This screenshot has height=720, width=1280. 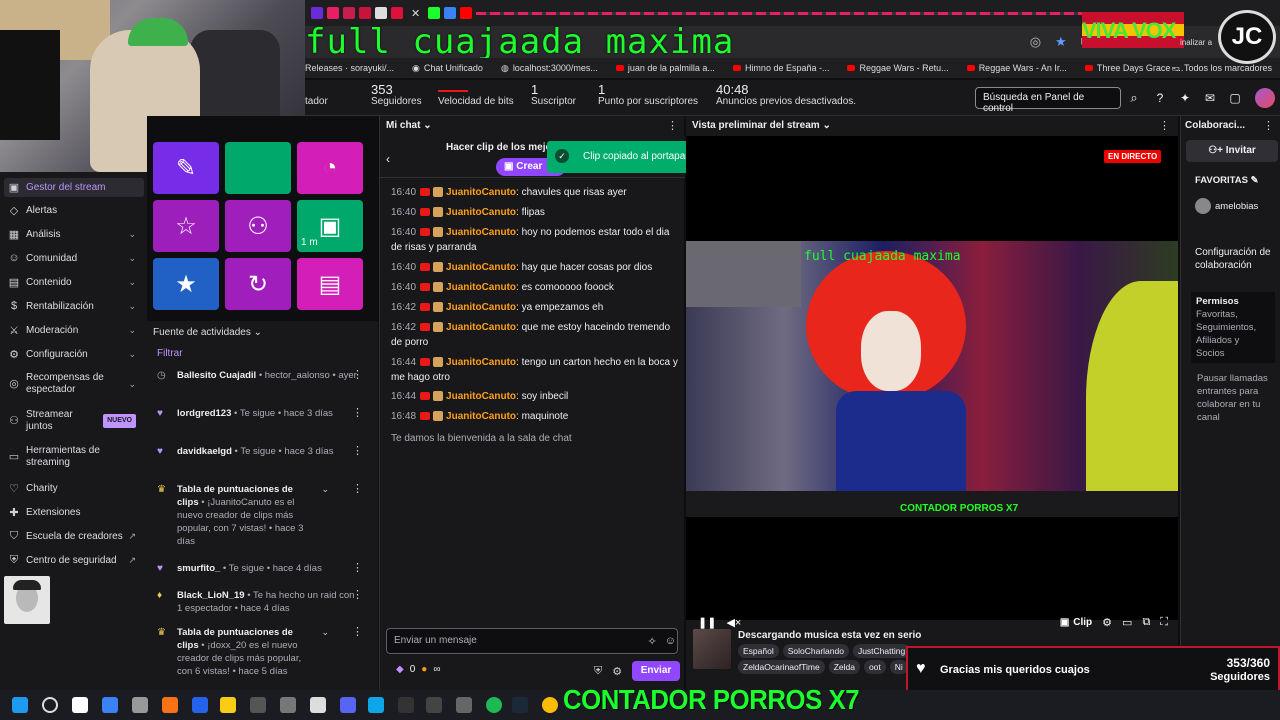 I want to click on sidebar-item-stream-manager: ▣ Gestor del stream, so click(x=74, y=187).